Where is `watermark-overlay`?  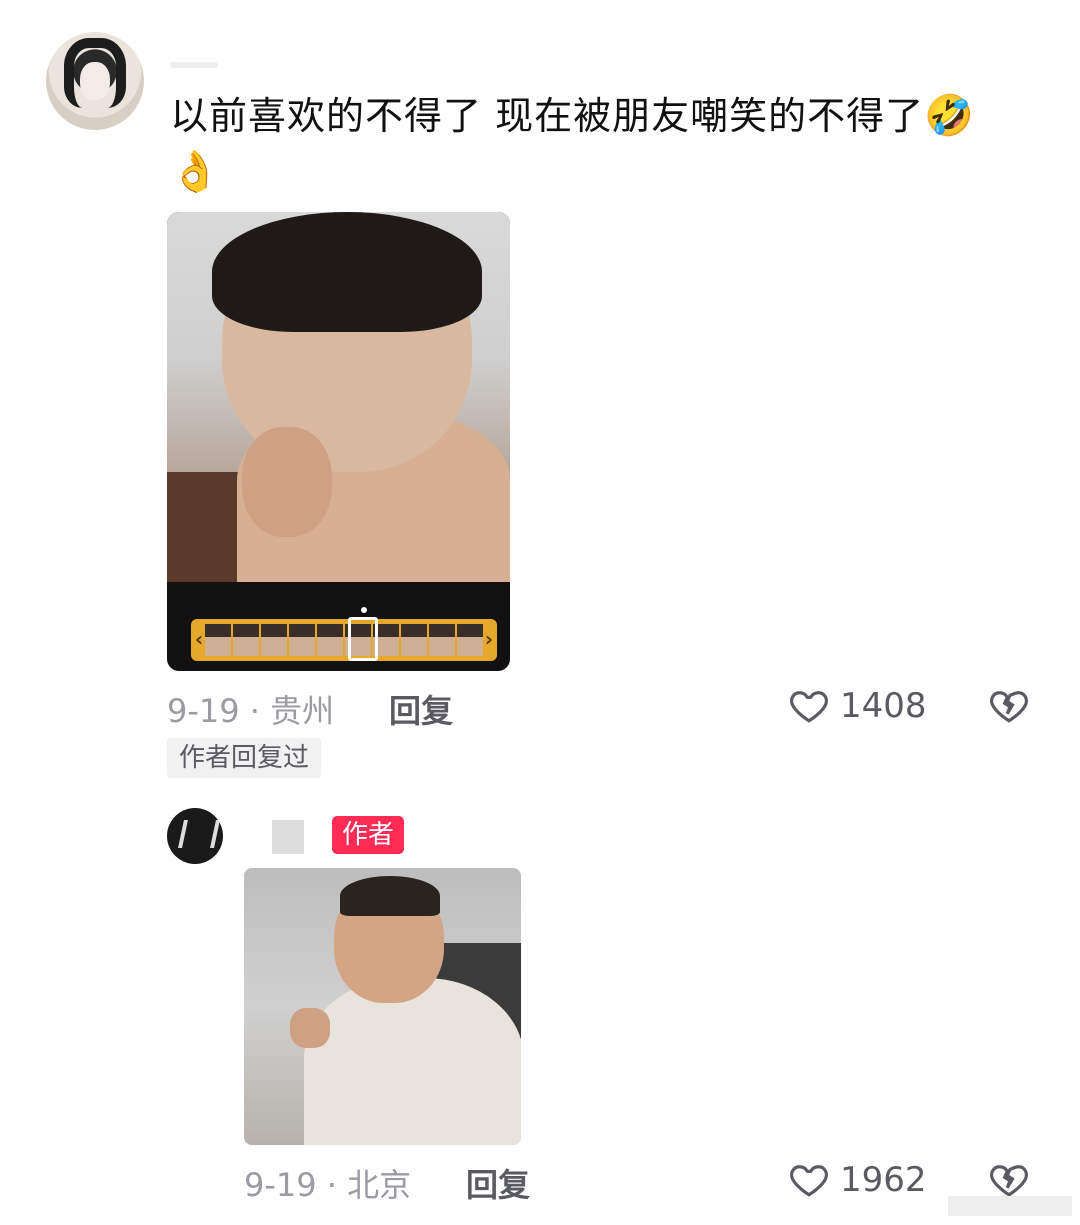
watermark-overlay is located at coordinates (1010, 1206).